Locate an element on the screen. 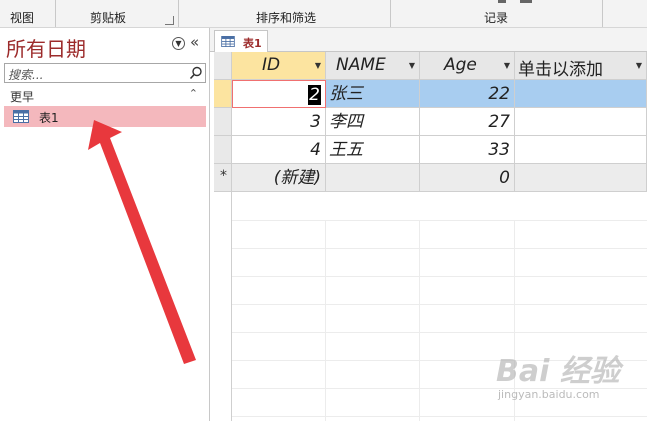  column-header-click-to-add: 单击以添加 ▼ is located at coordinates (581, 66).